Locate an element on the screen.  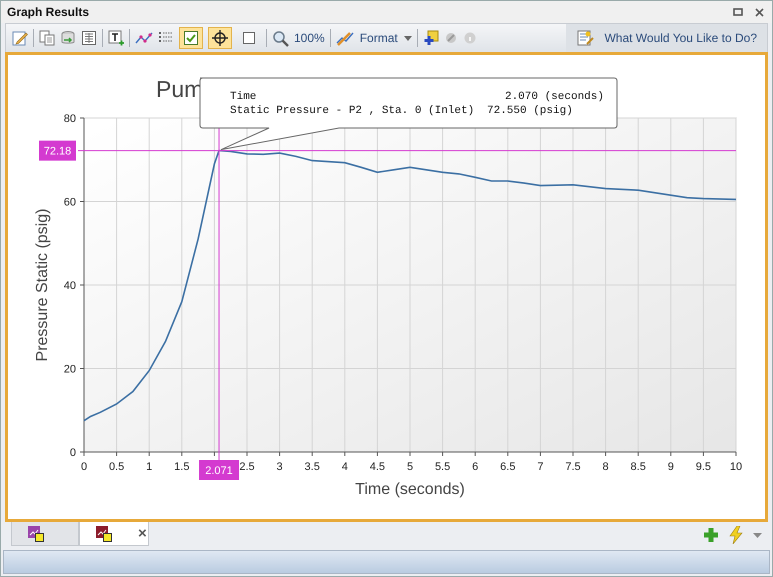
x-tick-label: 3.5 is located at coordinates (312, 467).